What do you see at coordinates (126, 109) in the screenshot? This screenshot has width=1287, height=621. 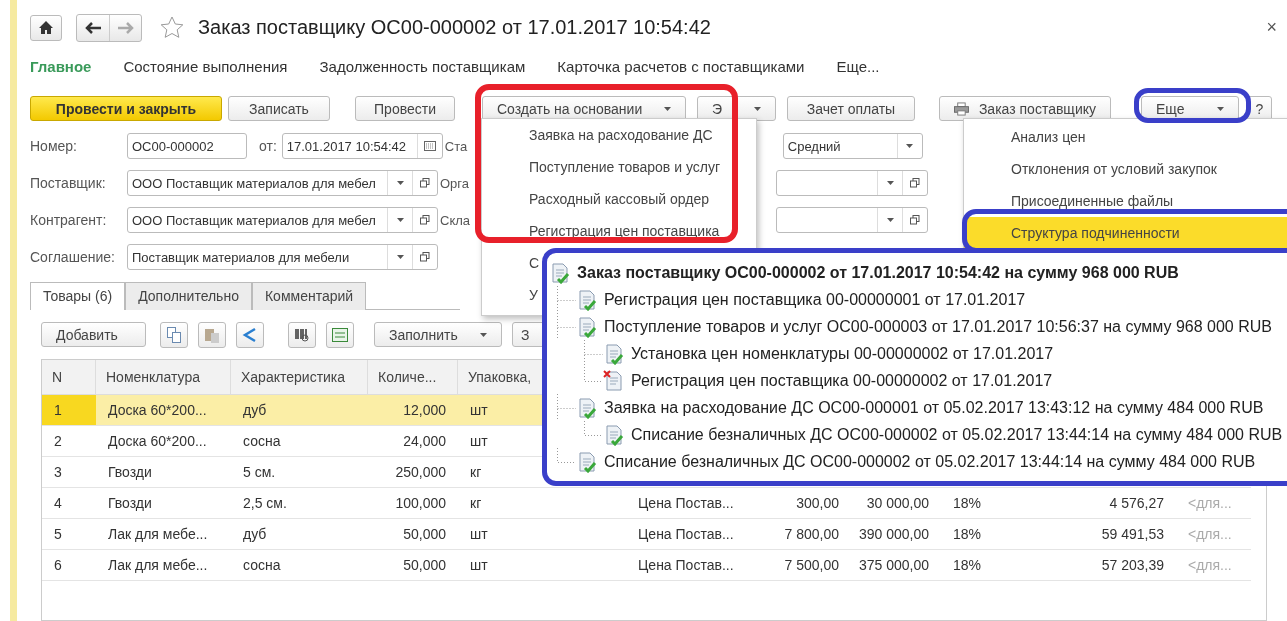 I see `toolbar-button: Провести и закрыть` at bounding box center [126, 109].